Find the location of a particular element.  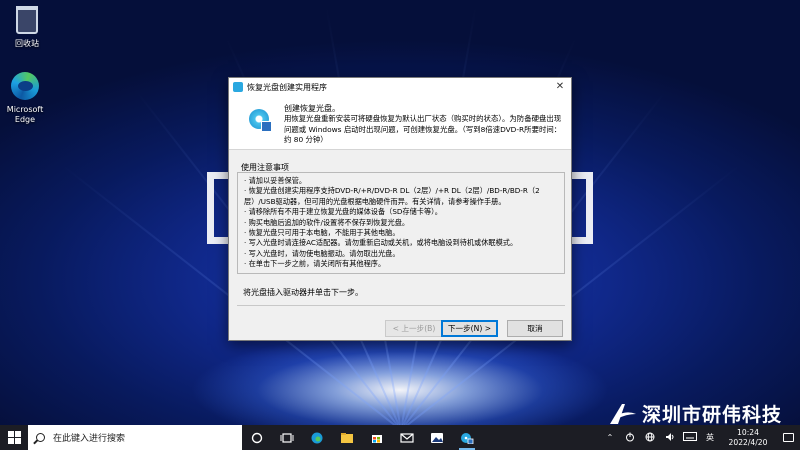

next-button: 下一步(N) > is located at coordinates (469, 328).